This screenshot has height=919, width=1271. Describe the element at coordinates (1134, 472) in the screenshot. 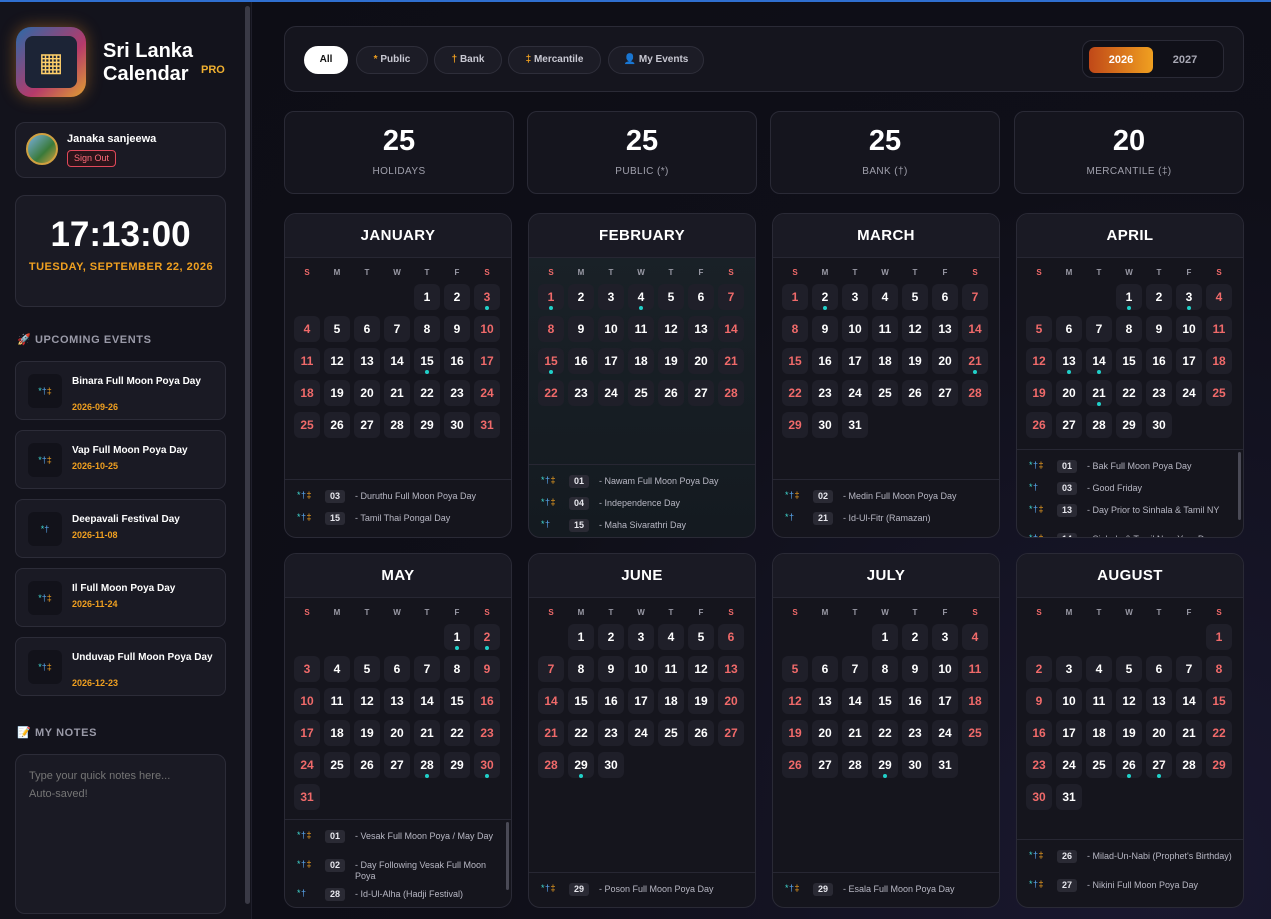

I see `month-event-row: *†‡ 01 - Bak Full Moon Poya Day` at that location.